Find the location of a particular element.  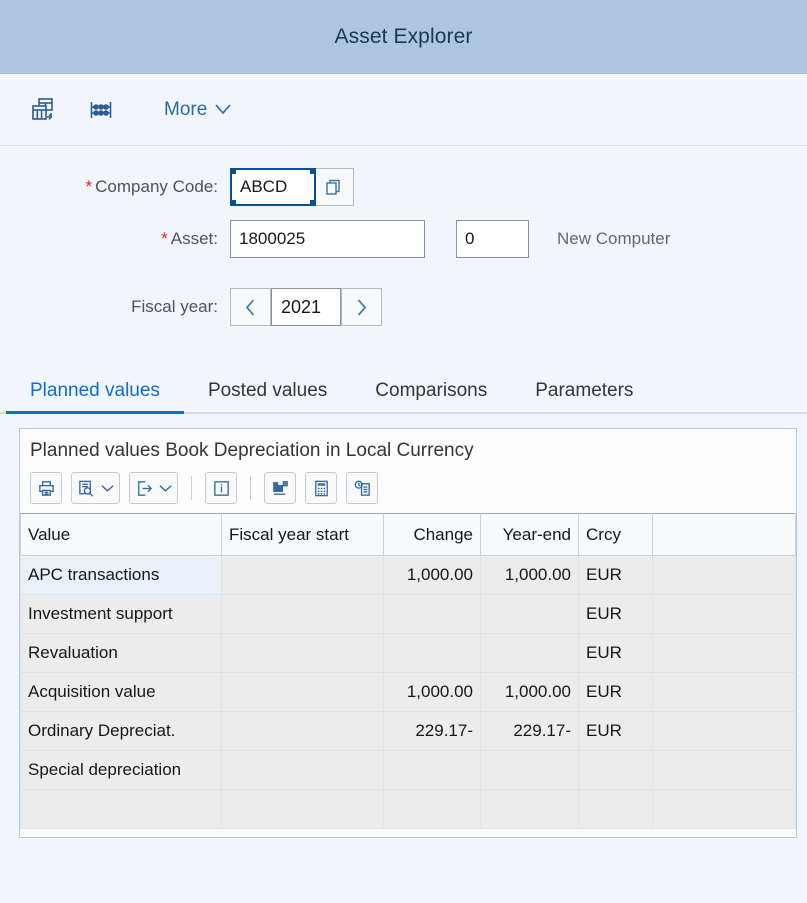

fiscal-year-next-button is located at coordinates (361, 307).